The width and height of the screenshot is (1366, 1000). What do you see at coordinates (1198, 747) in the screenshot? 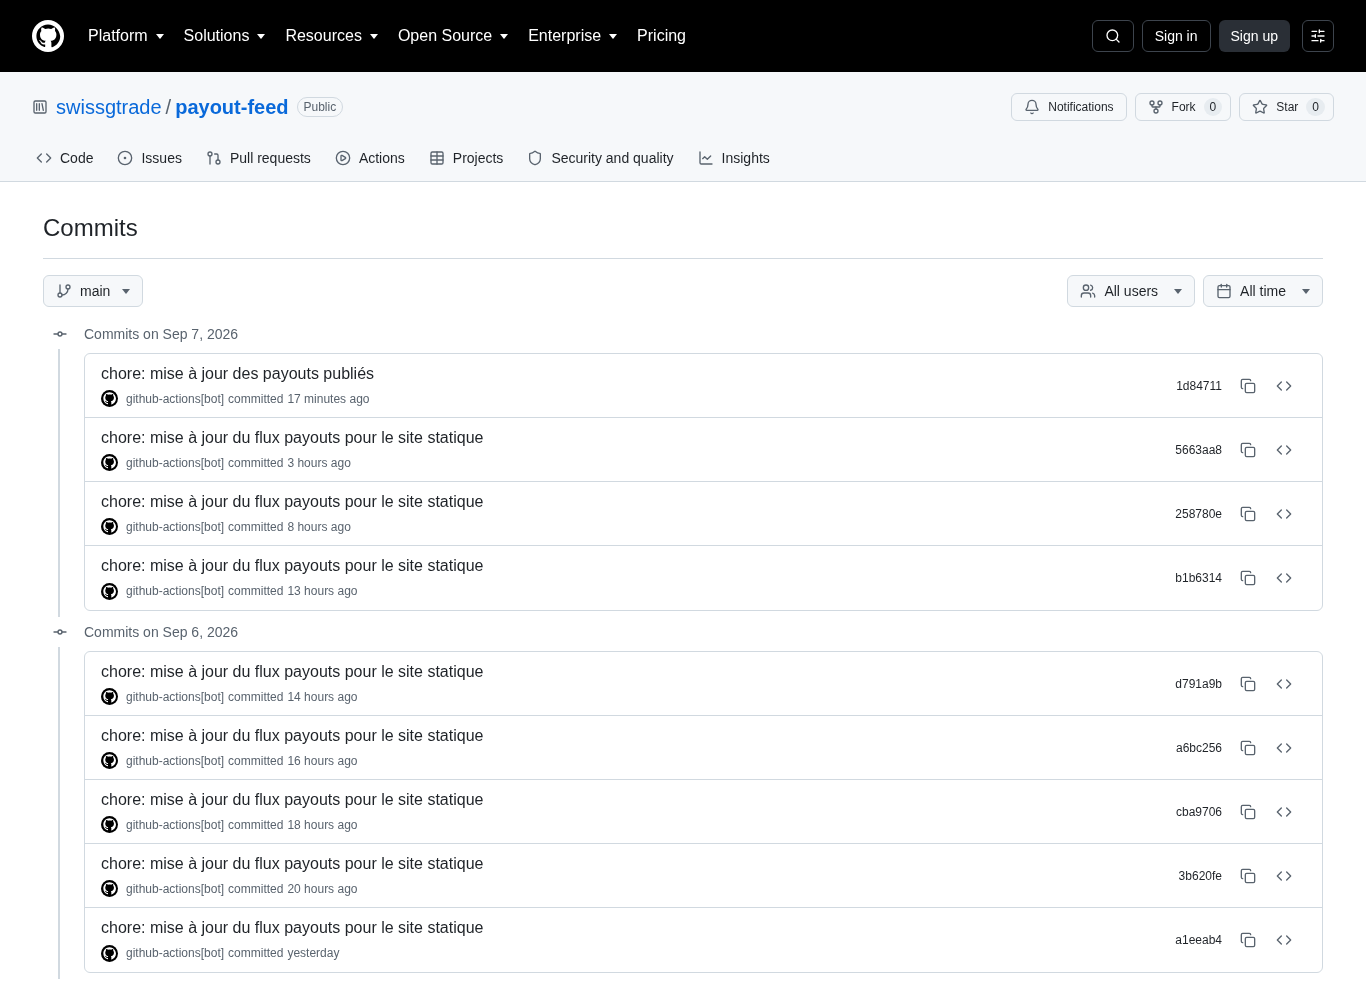
I see `commit-sha-link: a6bc256` at bounding box center [1198, 747].